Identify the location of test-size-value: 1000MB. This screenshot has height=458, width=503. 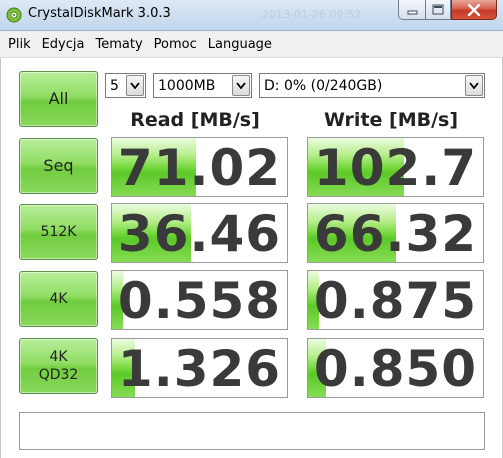
(187, 85).